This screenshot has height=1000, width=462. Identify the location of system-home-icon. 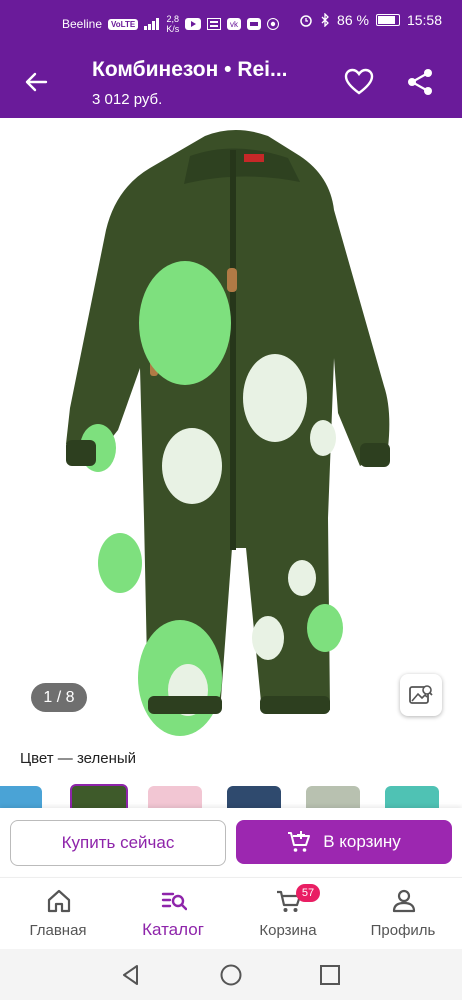
(231, 975).